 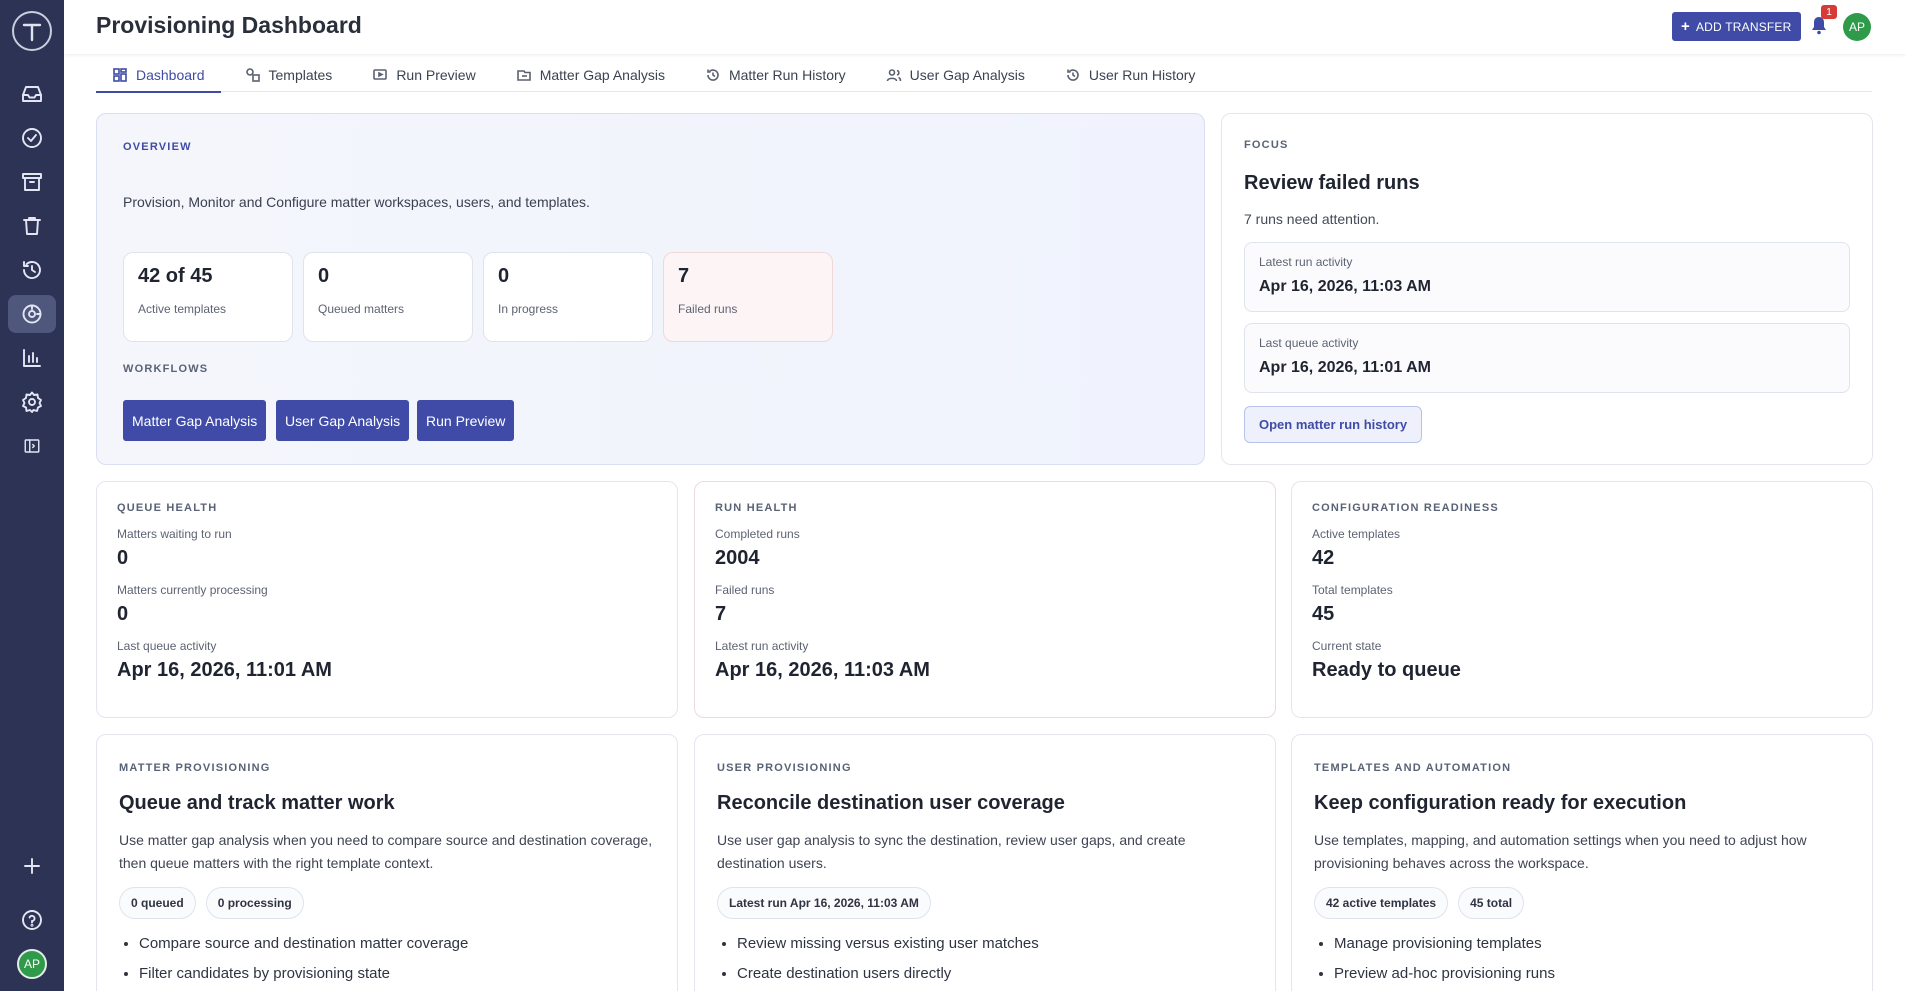 I want to click on health-value: 7, so click(x=721, y=614).